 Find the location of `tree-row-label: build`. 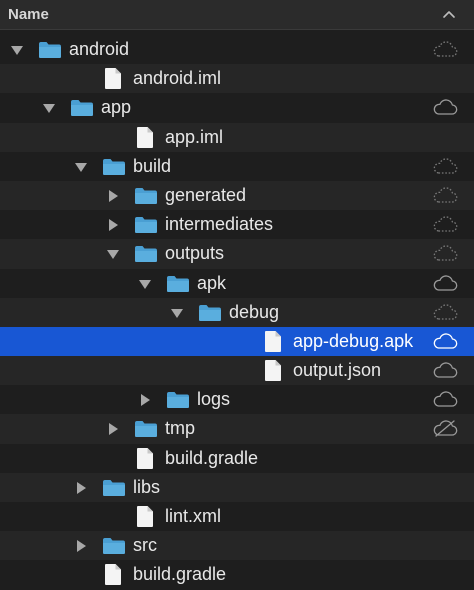

tree-row-label: build is located at coordinates (152, 165).